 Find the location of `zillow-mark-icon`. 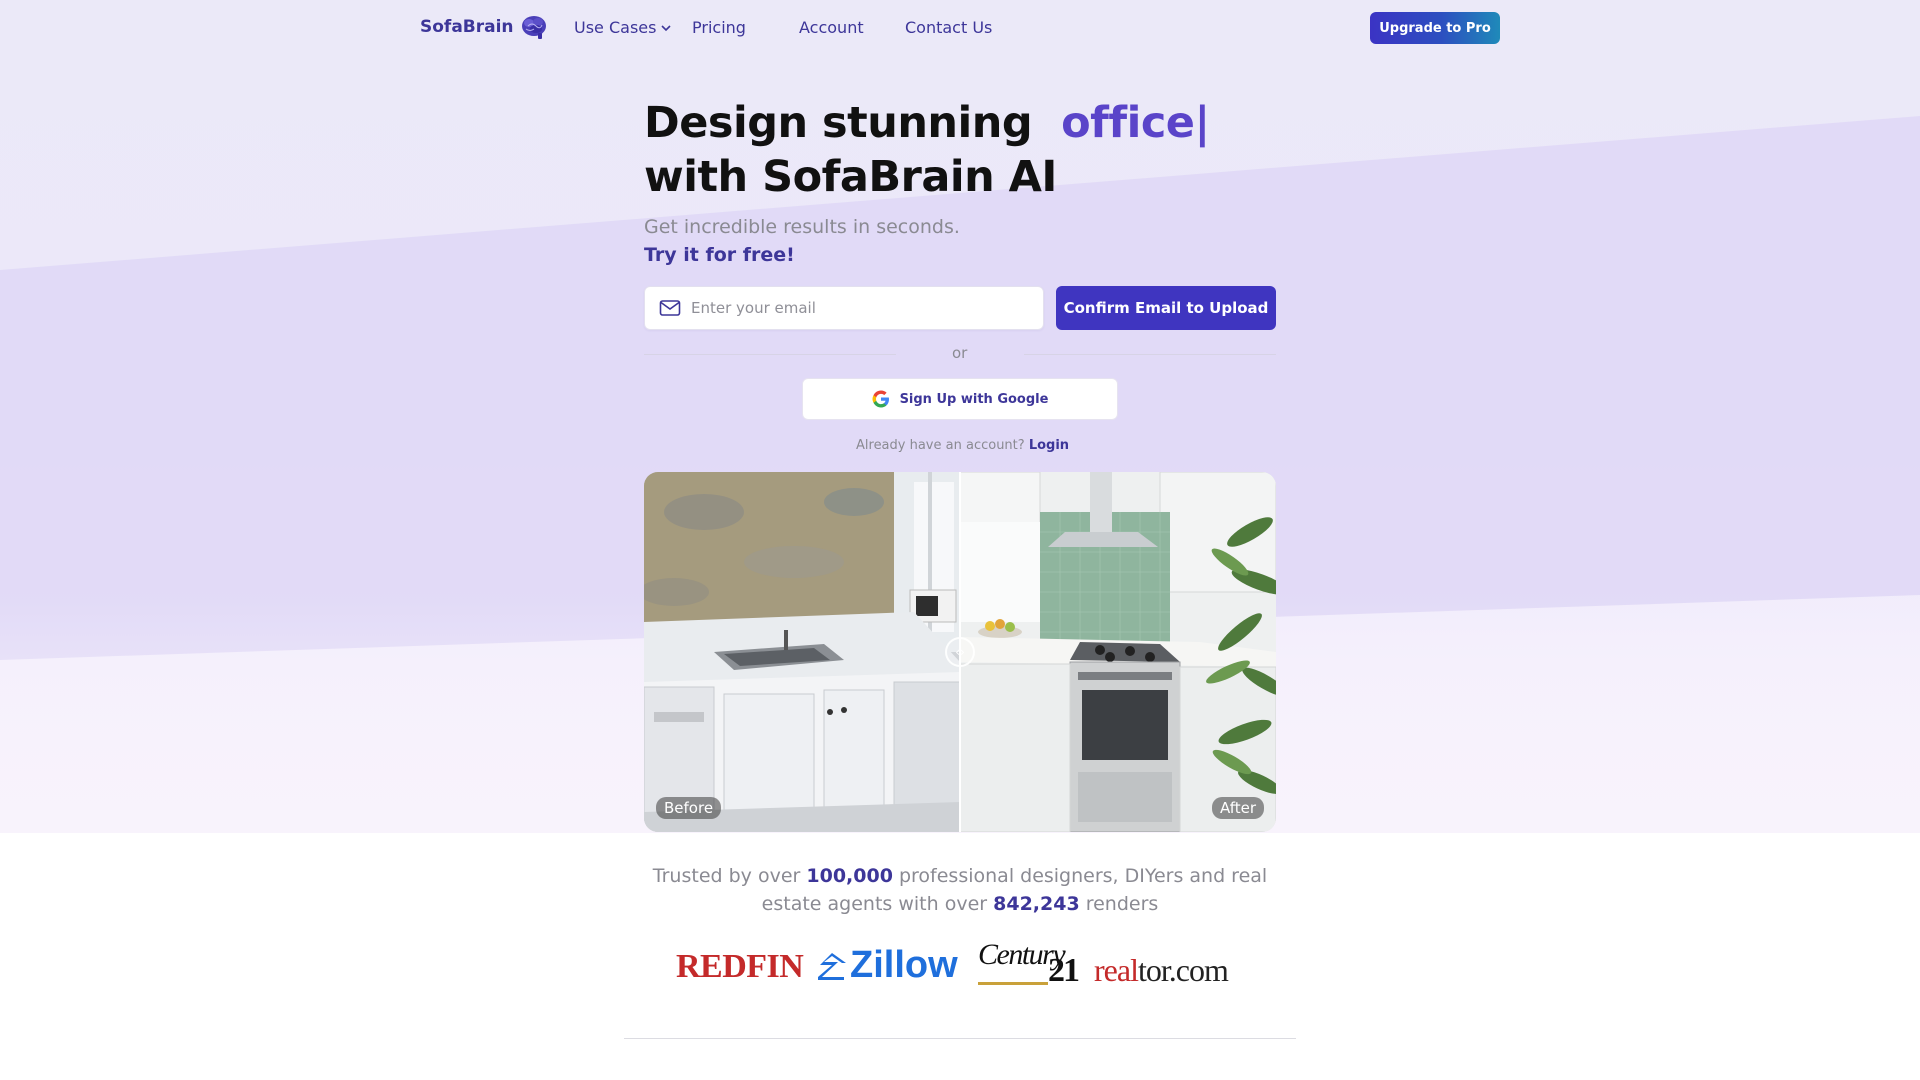

zillow-mark-icon is located at coordinates (832, 966).